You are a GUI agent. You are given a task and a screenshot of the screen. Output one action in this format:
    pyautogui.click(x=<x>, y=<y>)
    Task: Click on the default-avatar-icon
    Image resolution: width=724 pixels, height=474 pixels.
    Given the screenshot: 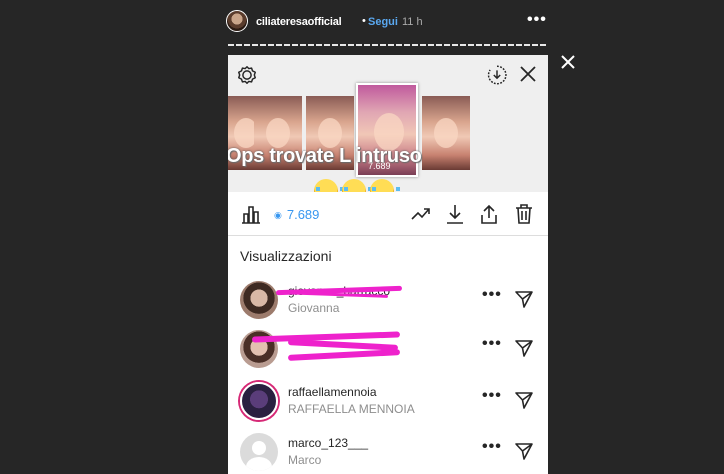 What is the action you would take?
    pyautogui.click(x=259, y=452)
    